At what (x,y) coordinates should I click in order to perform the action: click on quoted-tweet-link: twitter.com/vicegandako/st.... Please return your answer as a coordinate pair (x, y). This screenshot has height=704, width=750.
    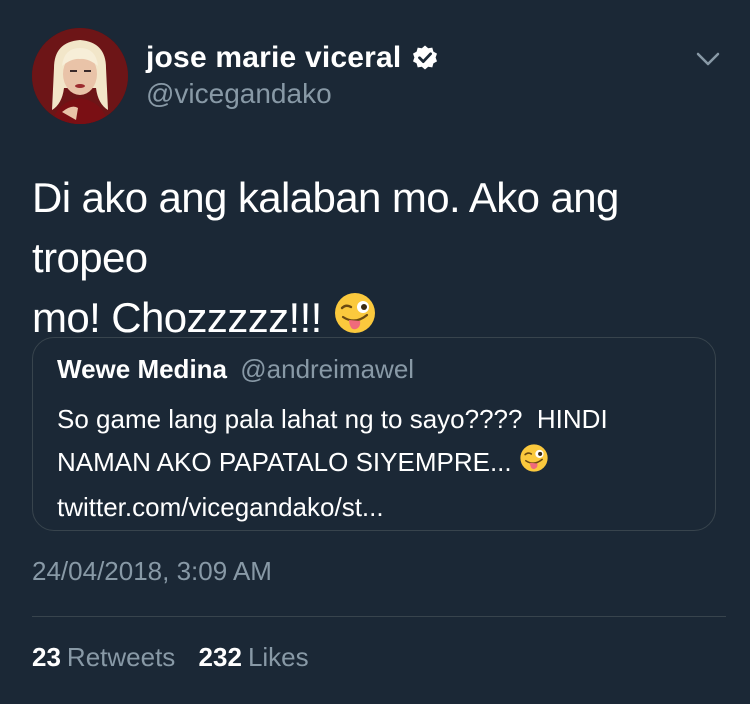
    Looking at the image, I should click on (220, 507).